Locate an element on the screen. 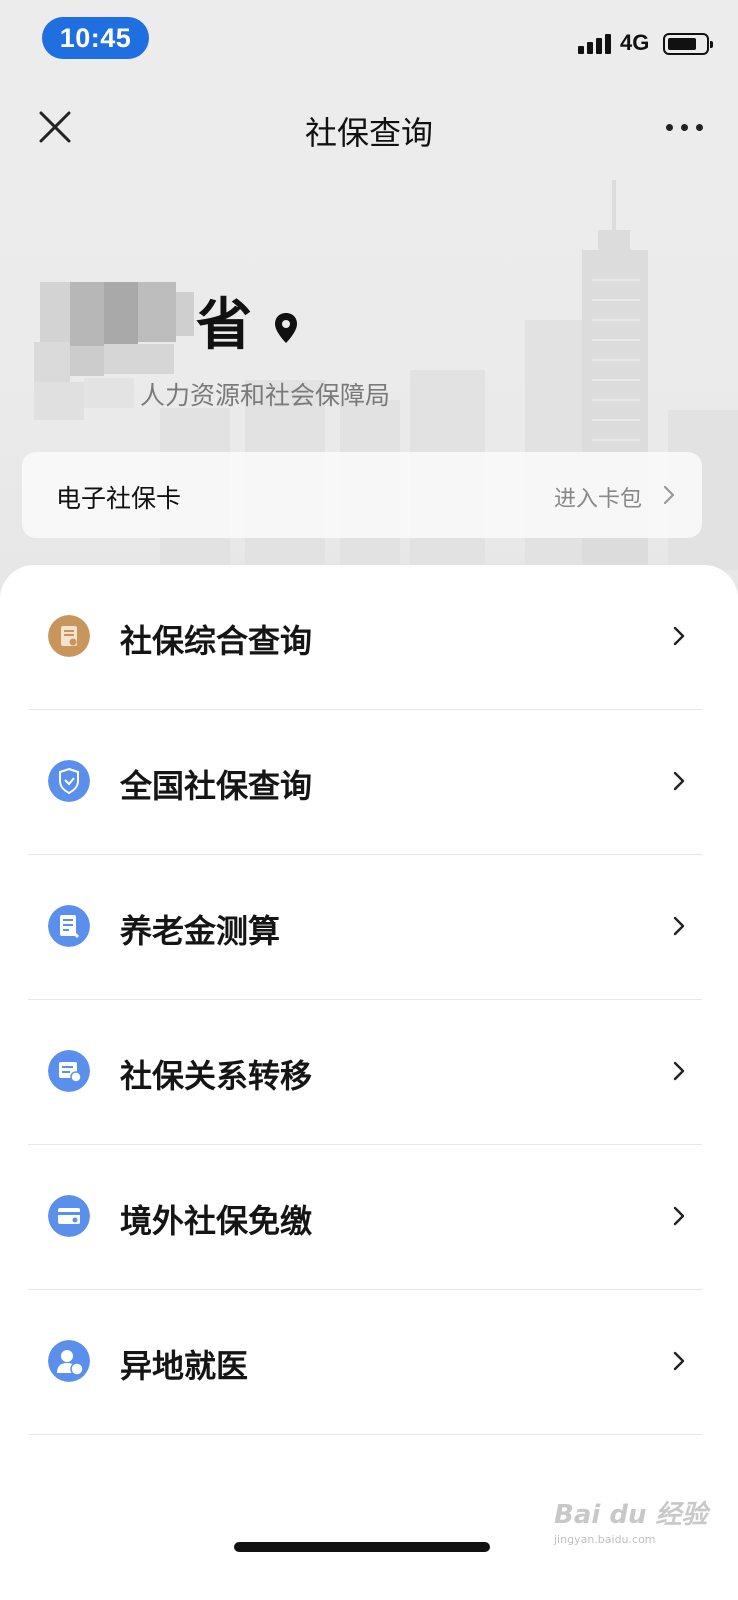  status-time: 10:45 is located at coordinates (95, 38).